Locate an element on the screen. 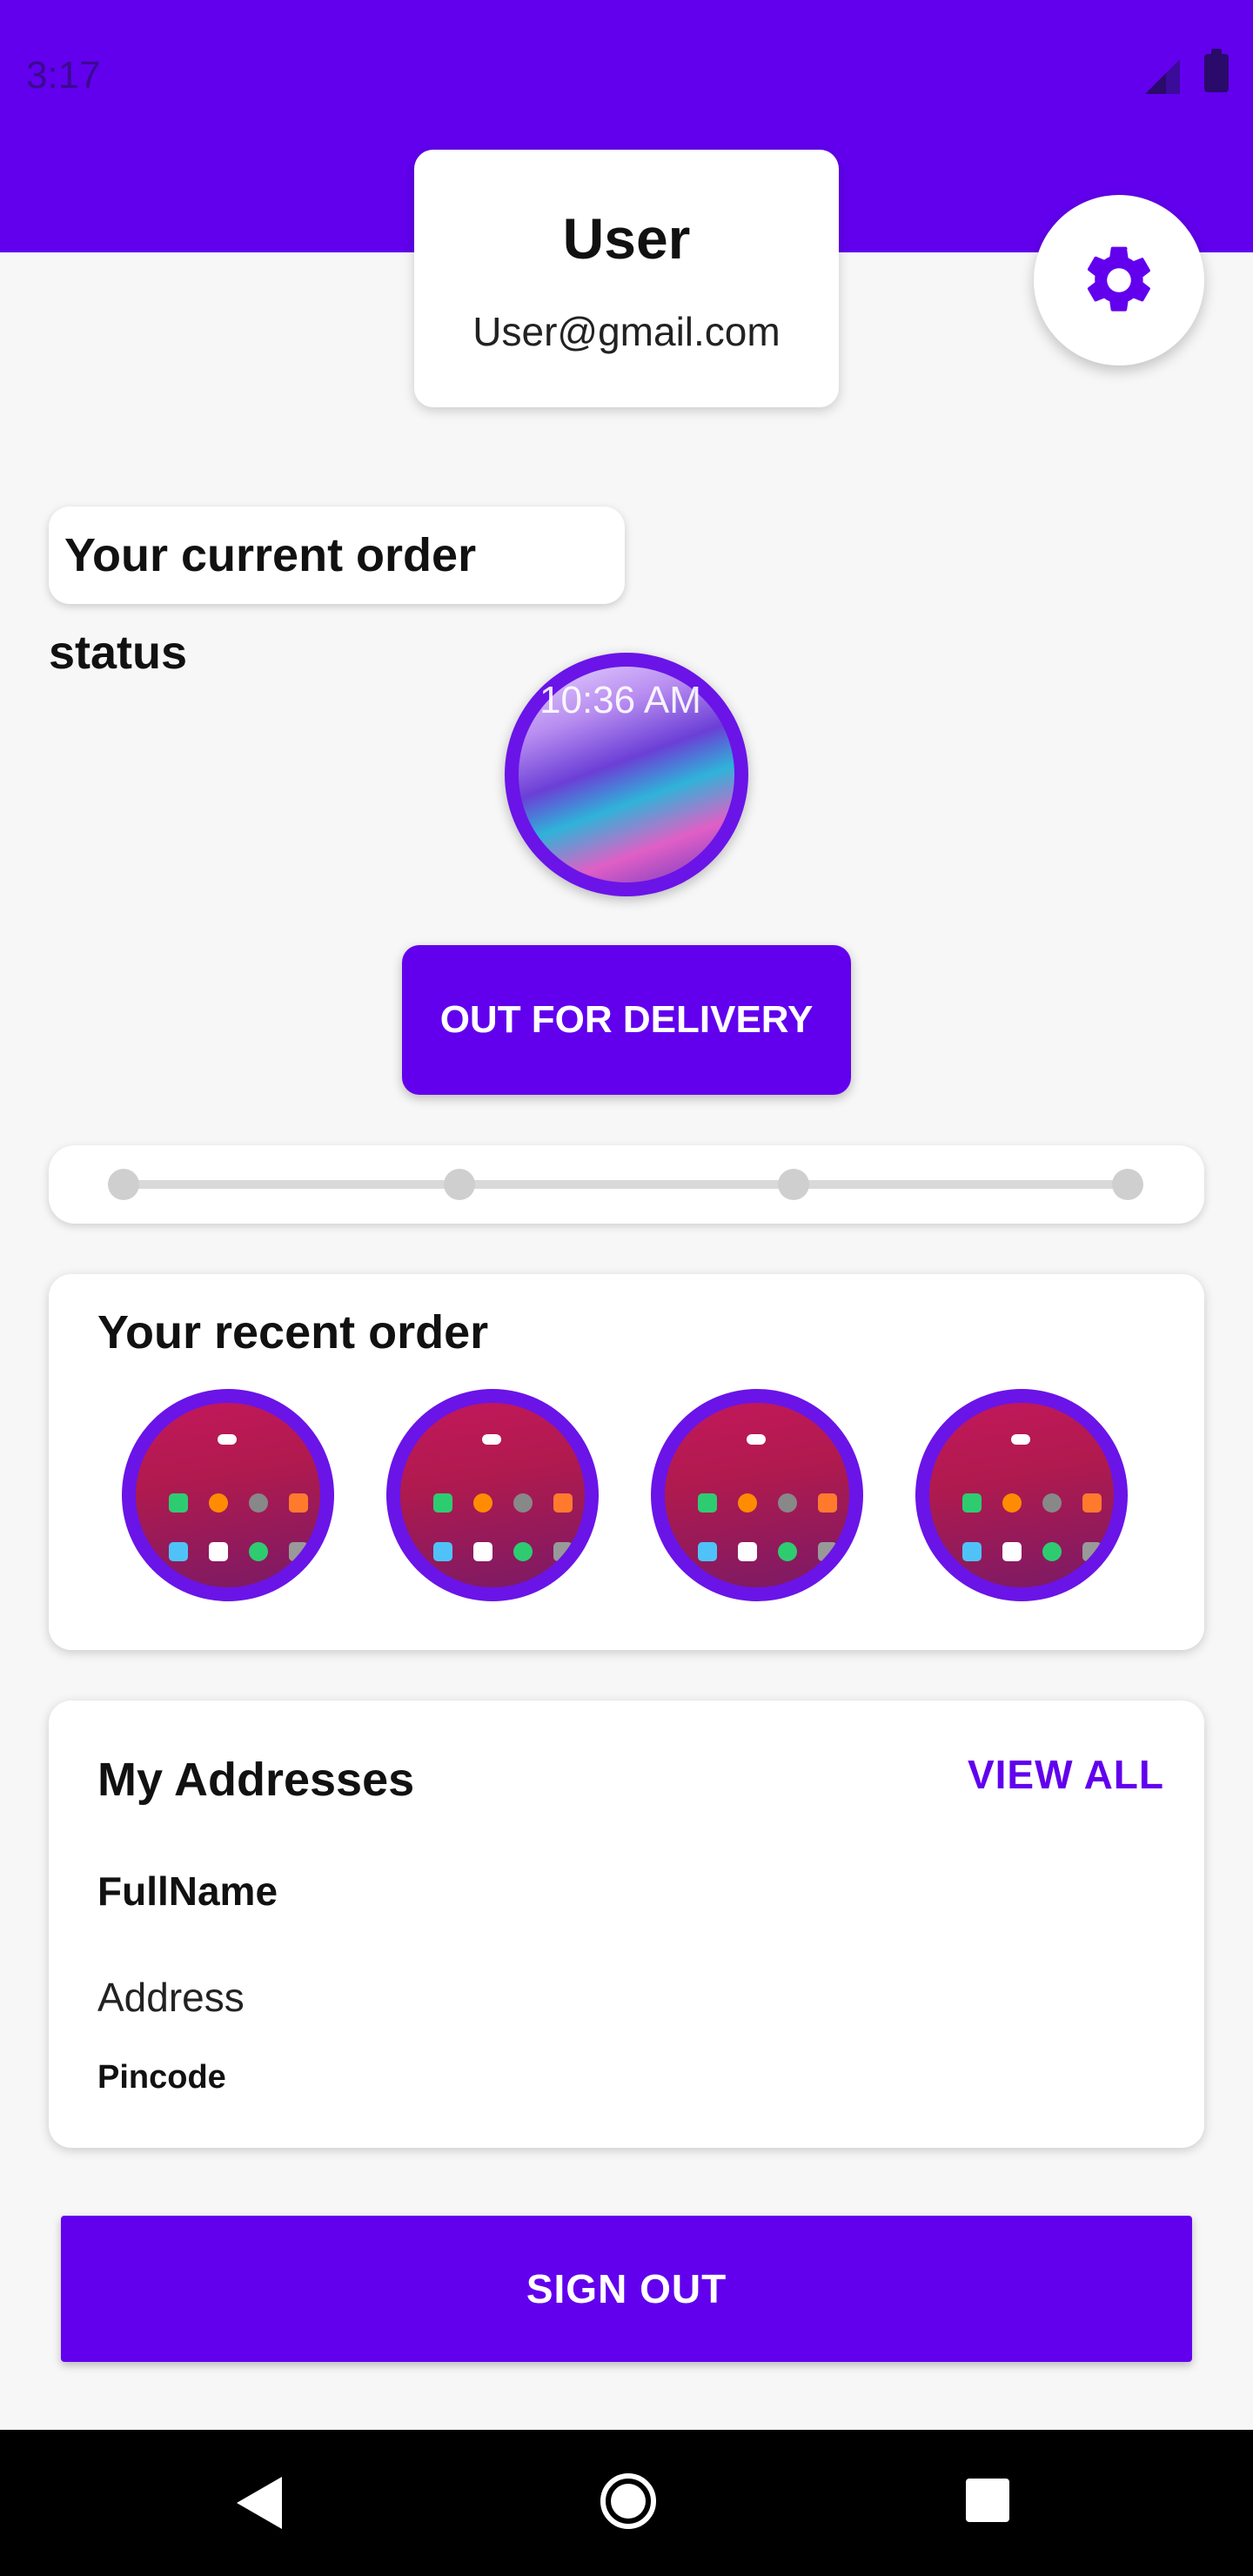 This screenshot has width=1253, height=2576. status-time: 3:17 is located at coordinates (63, 75).